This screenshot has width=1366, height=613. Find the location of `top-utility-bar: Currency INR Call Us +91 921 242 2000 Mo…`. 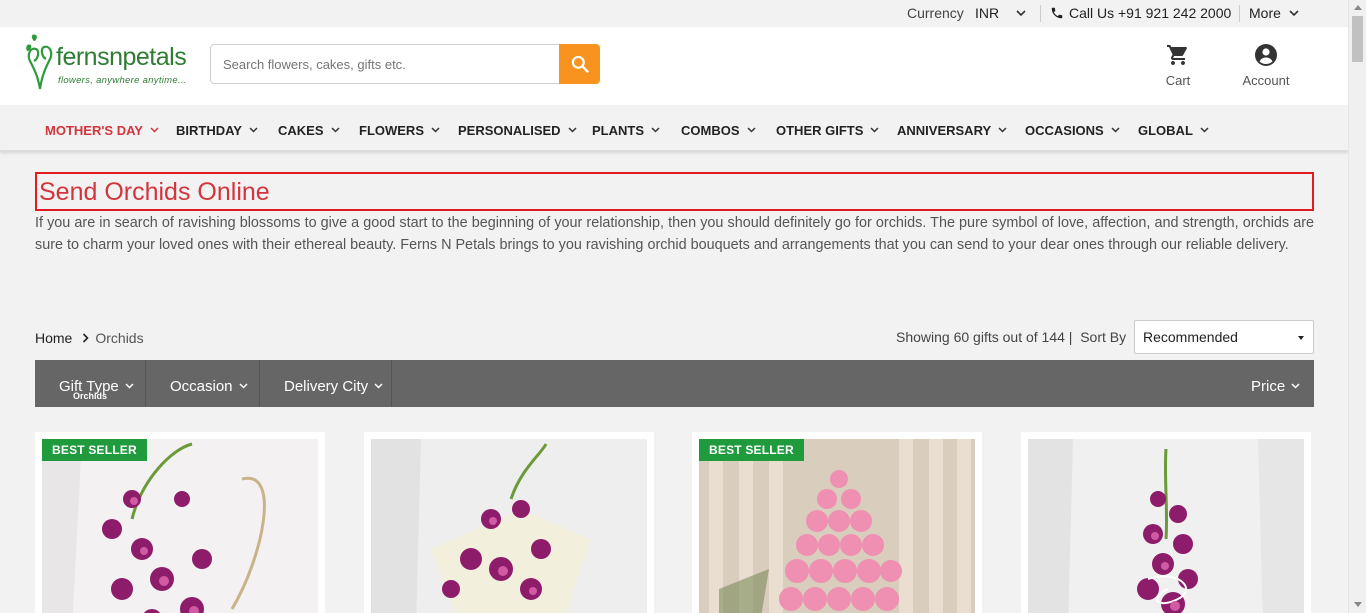

top-utility-bar: Currency INR Call Us +91 921 242 2000 Mo… is located at coordinates (674, 13).